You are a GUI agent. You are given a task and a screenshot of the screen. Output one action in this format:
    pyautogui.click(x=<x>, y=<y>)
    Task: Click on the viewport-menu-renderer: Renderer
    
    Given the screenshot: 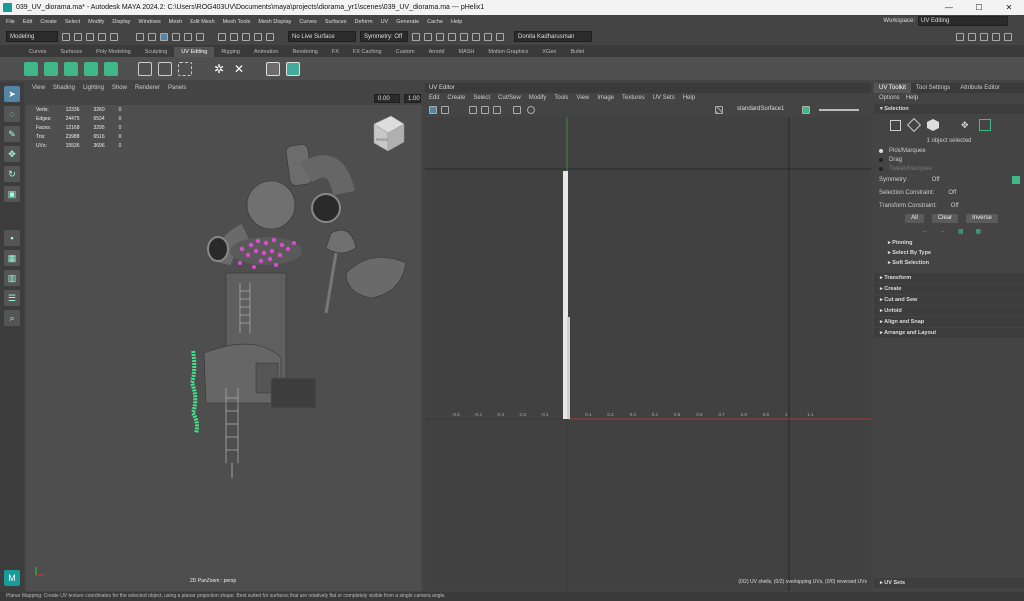 What is the action you would take?
    pyautogui.click(x=147, y=88)
    